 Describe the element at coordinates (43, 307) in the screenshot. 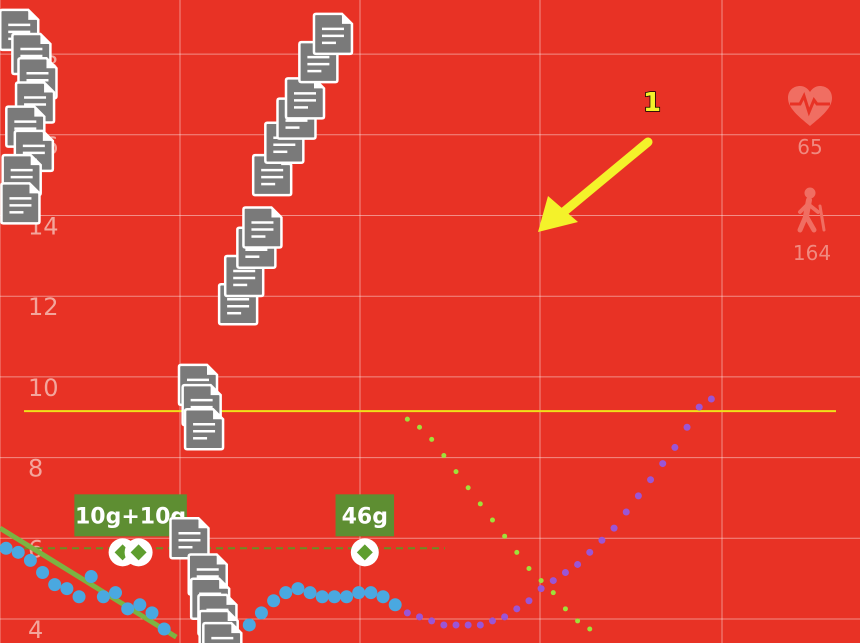

I see `y-tick-label: 12` at that location.